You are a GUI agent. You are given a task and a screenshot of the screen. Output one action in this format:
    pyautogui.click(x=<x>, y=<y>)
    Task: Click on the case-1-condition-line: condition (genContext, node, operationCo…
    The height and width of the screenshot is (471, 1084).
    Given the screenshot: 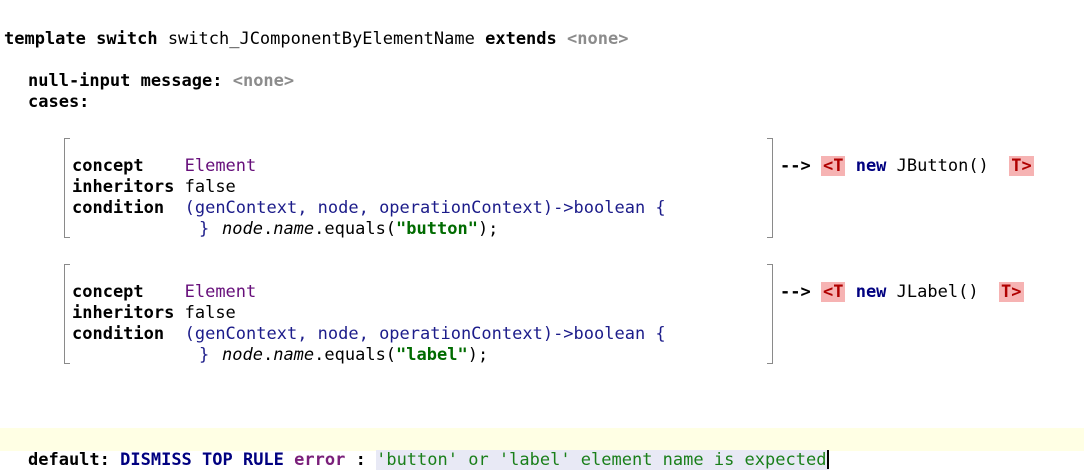 What is the action you would take?
    pyautogui.click(x=369, y=197)
    